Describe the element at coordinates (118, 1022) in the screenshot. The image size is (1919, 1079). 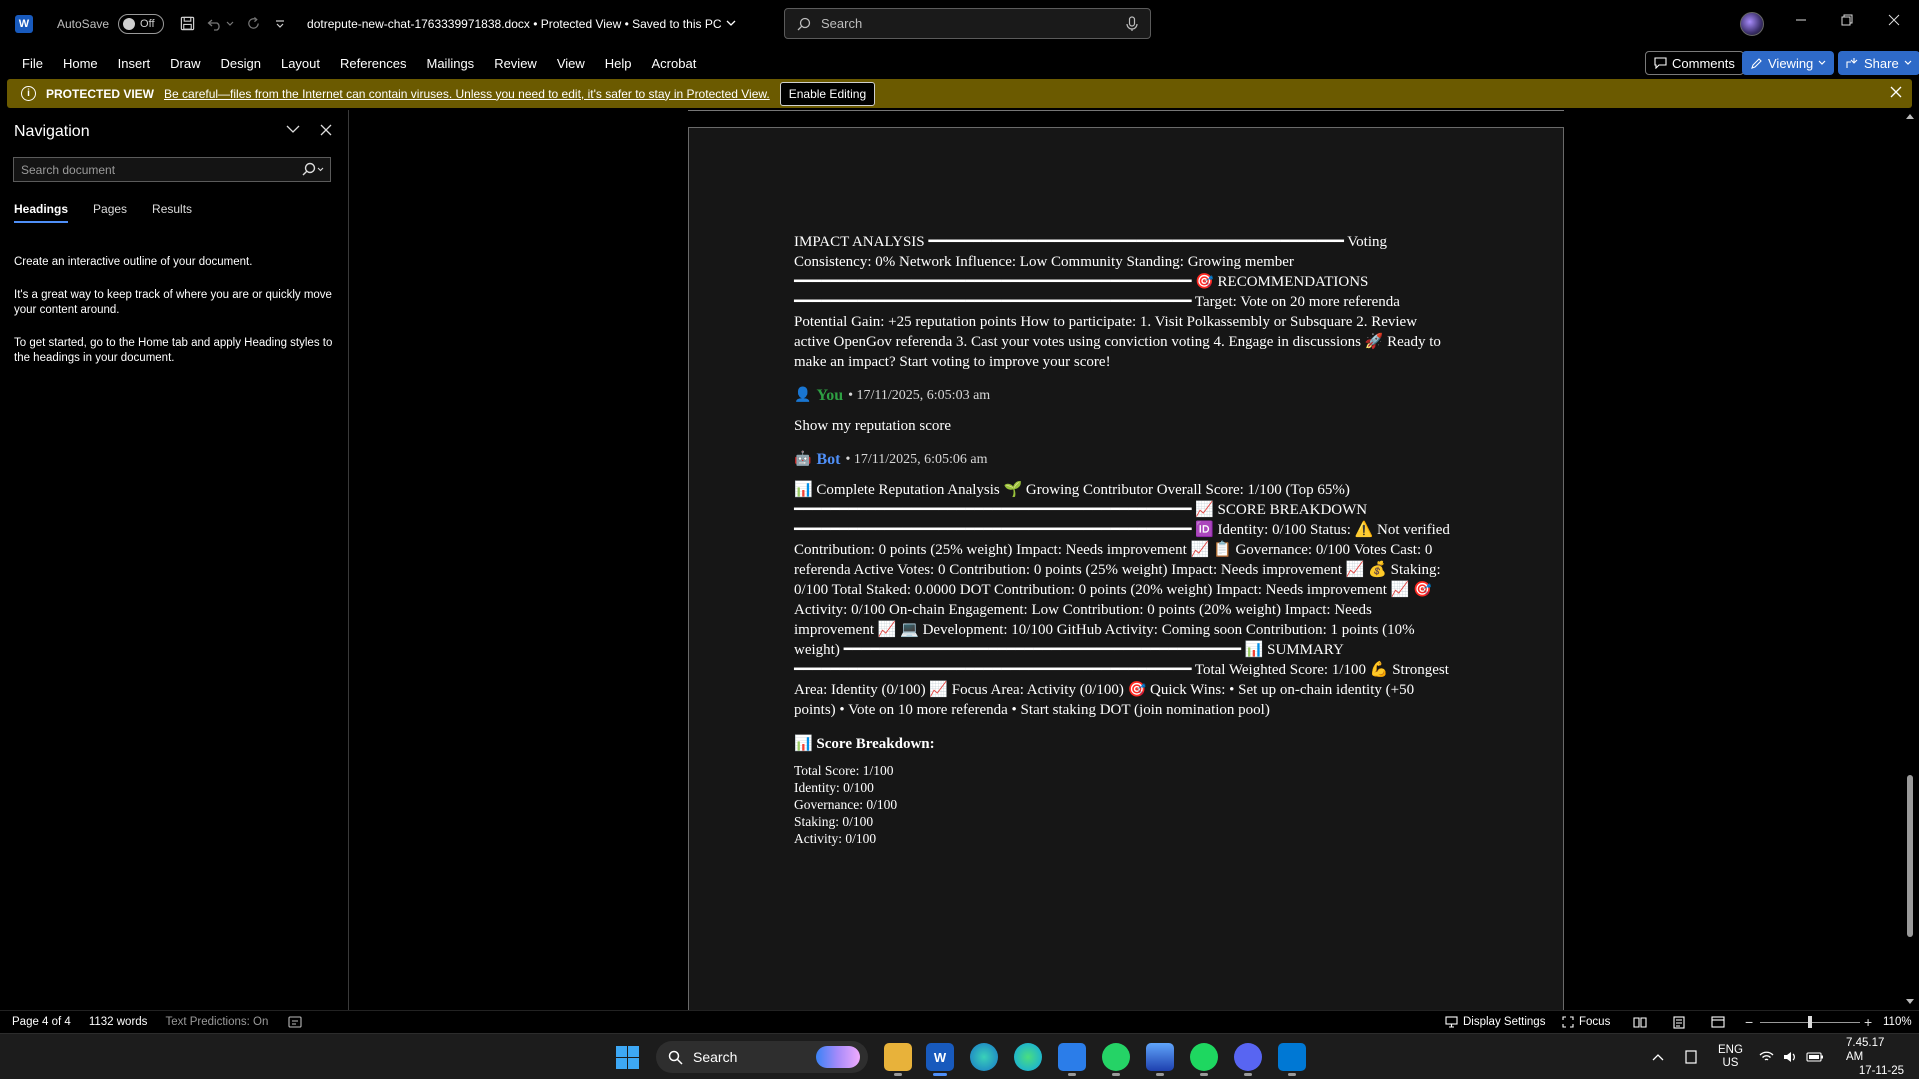
I see `word-count: 1132 words` at that location.